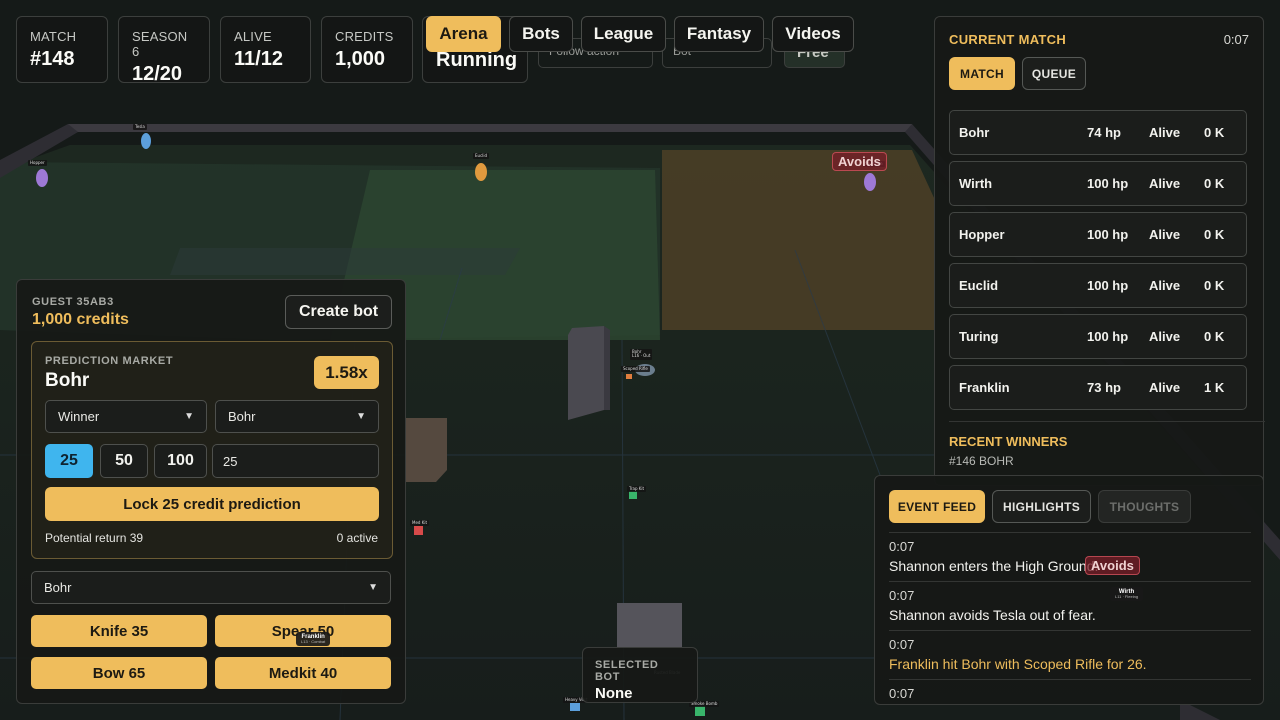 This screenshot has height=720, width=1280. What do you see at coordinates (1104, 387) in the screenshot?
I see `bot-hp: 73 hp` at bounding box center [1104, 387].